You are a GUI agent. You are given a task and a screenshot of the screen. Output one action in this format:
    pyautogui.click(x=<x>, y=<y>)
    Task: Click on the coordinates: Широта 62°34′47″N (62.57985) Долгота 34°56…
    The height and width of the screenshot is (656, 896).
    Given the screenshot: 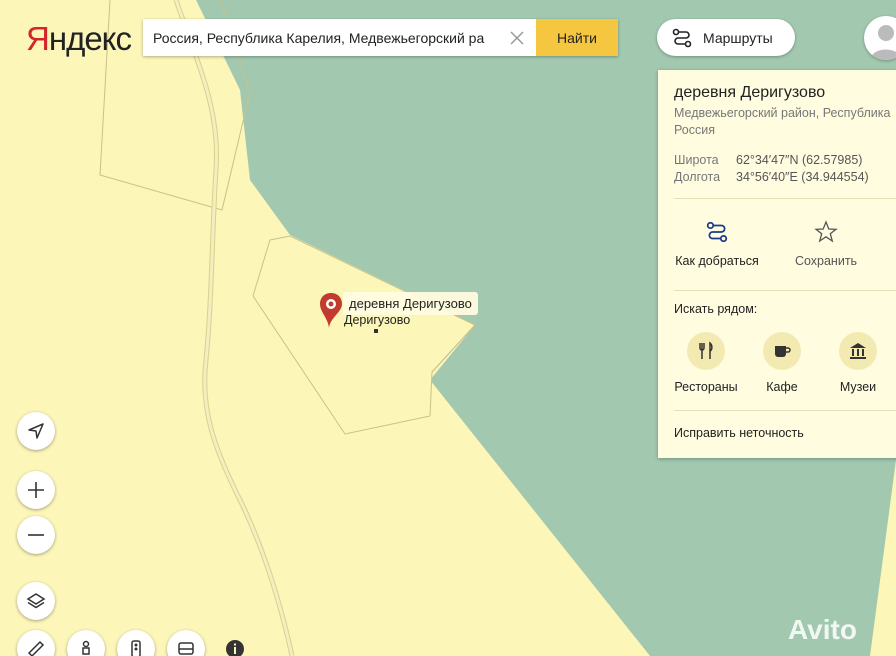 What is the action you would take?
    pyautogui.click(x=771, y=169)
    